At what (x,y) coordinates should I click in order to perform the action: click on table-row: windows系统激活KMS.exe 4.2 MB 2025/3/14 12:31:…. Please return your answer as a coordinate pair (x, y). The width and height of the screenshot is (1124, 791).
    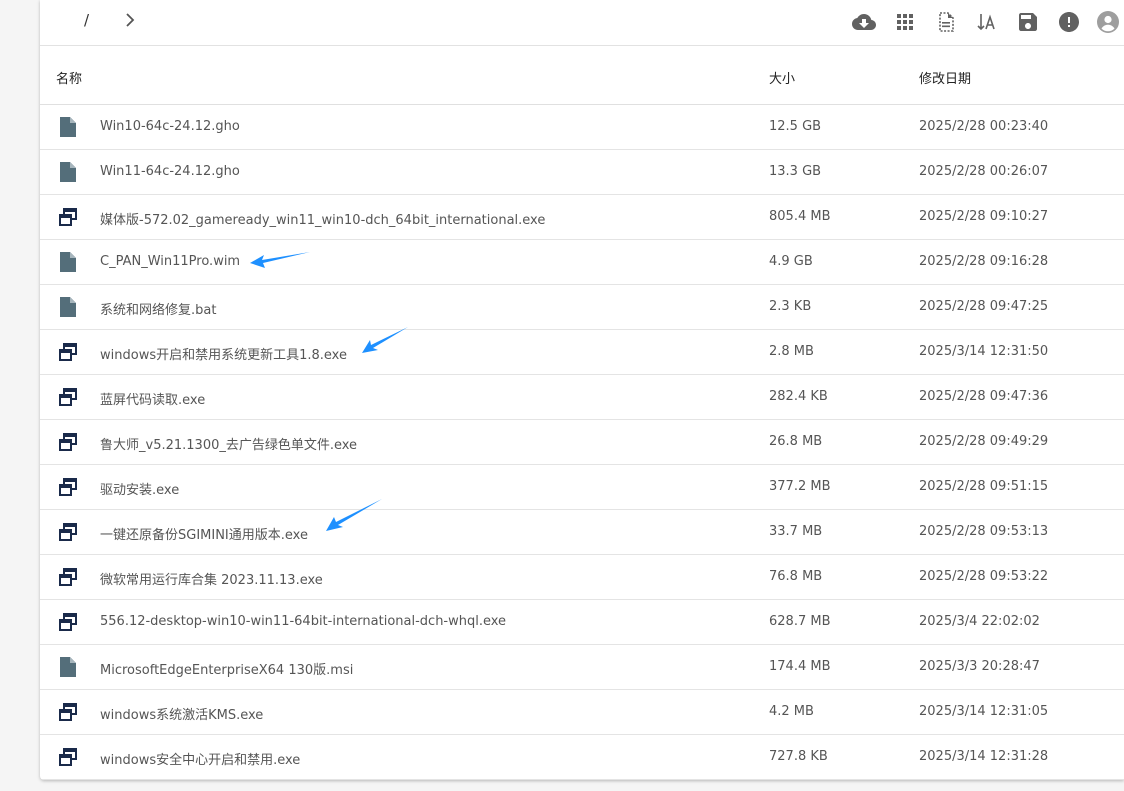
    Looking at the image, I should click on (582, 712).